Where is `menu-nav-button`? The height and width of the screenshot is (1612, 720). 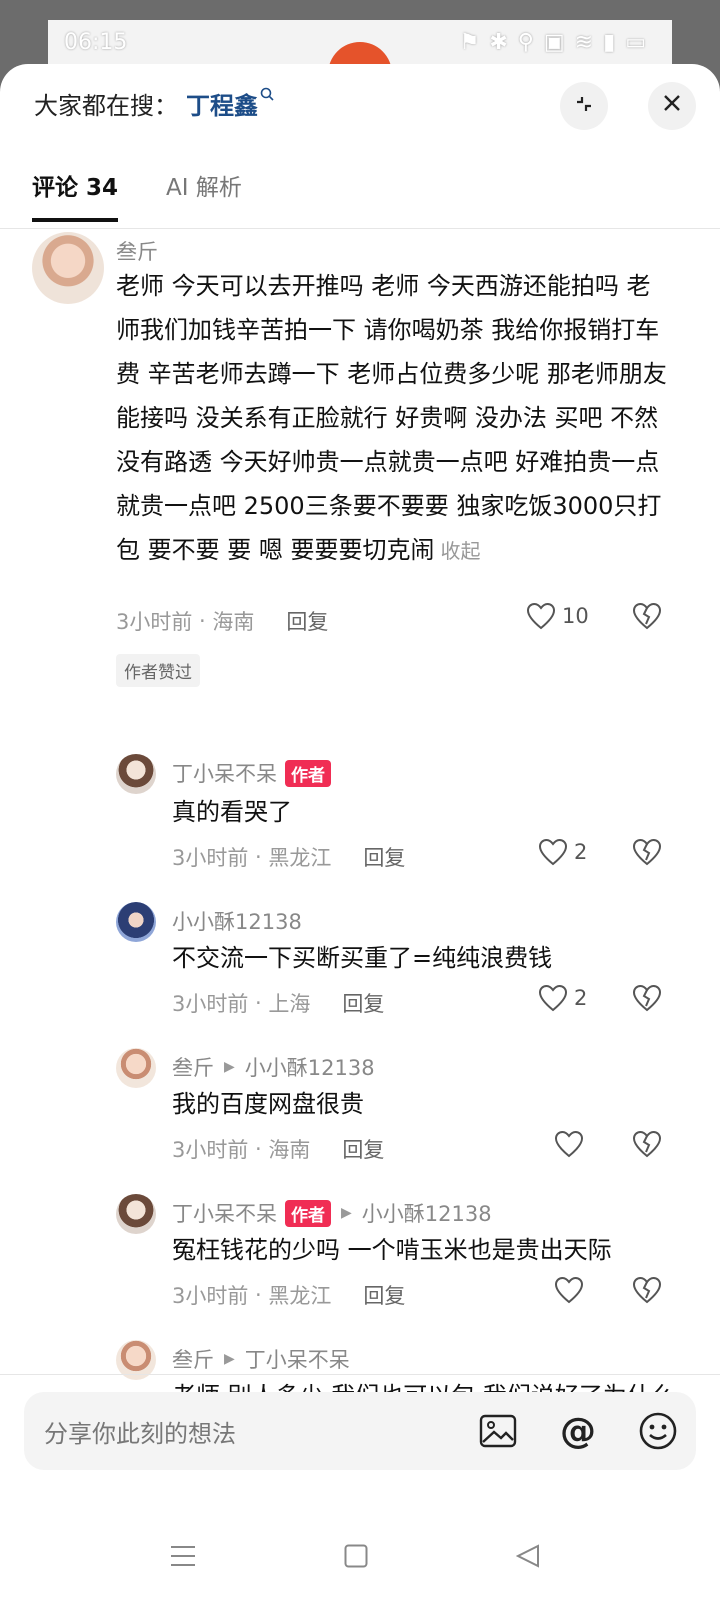 menu-nav-button is located at coordinates (183, 1558).